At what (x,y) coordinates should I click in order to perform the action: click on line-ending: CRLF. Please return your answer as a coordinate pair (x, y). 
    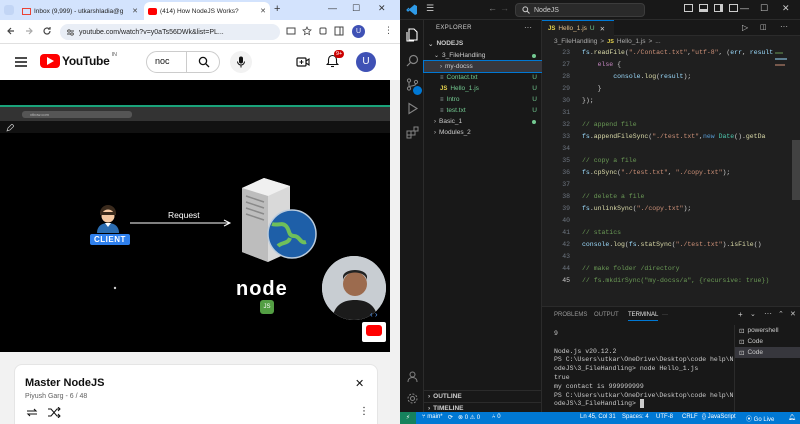
    Looking at the image, I should click on (690, 417).